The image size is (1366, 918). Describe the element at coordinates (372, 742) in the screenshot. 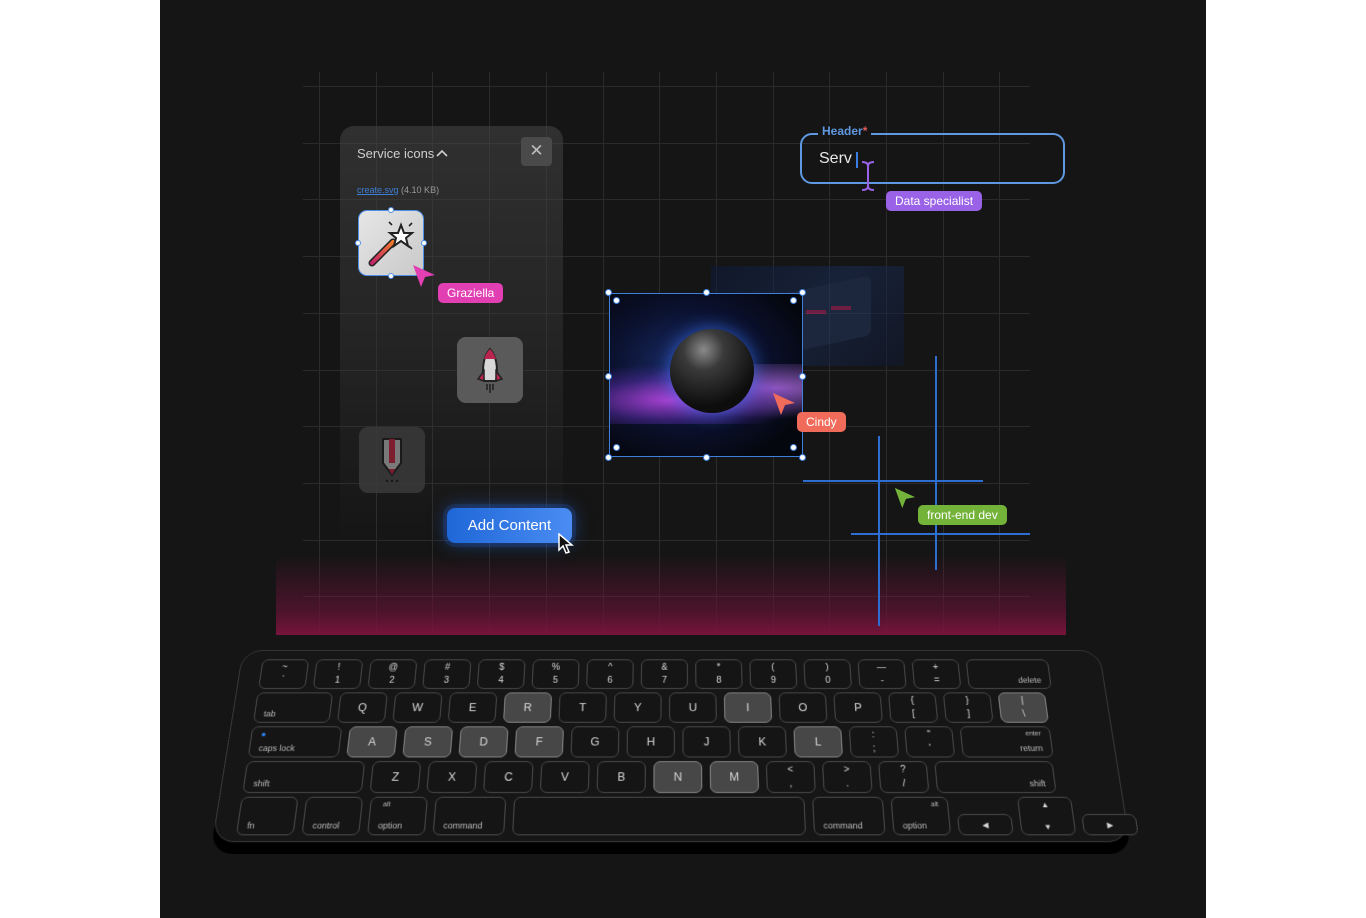

I see `key-a: A` at that location.